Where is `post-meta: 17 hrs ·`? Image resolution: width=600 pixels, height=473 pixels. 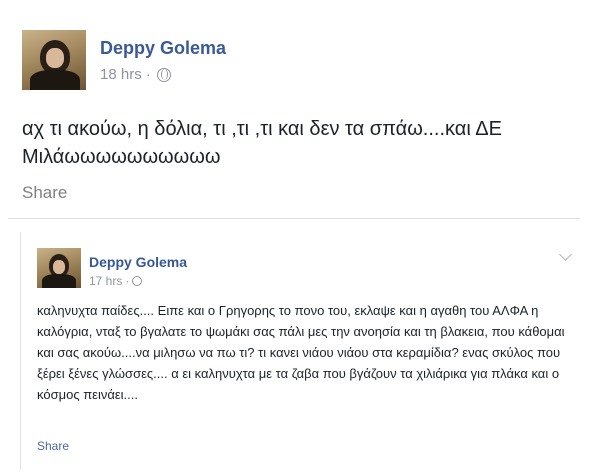 post-meta: 17 hrs · is located at coordinates (116, 281).